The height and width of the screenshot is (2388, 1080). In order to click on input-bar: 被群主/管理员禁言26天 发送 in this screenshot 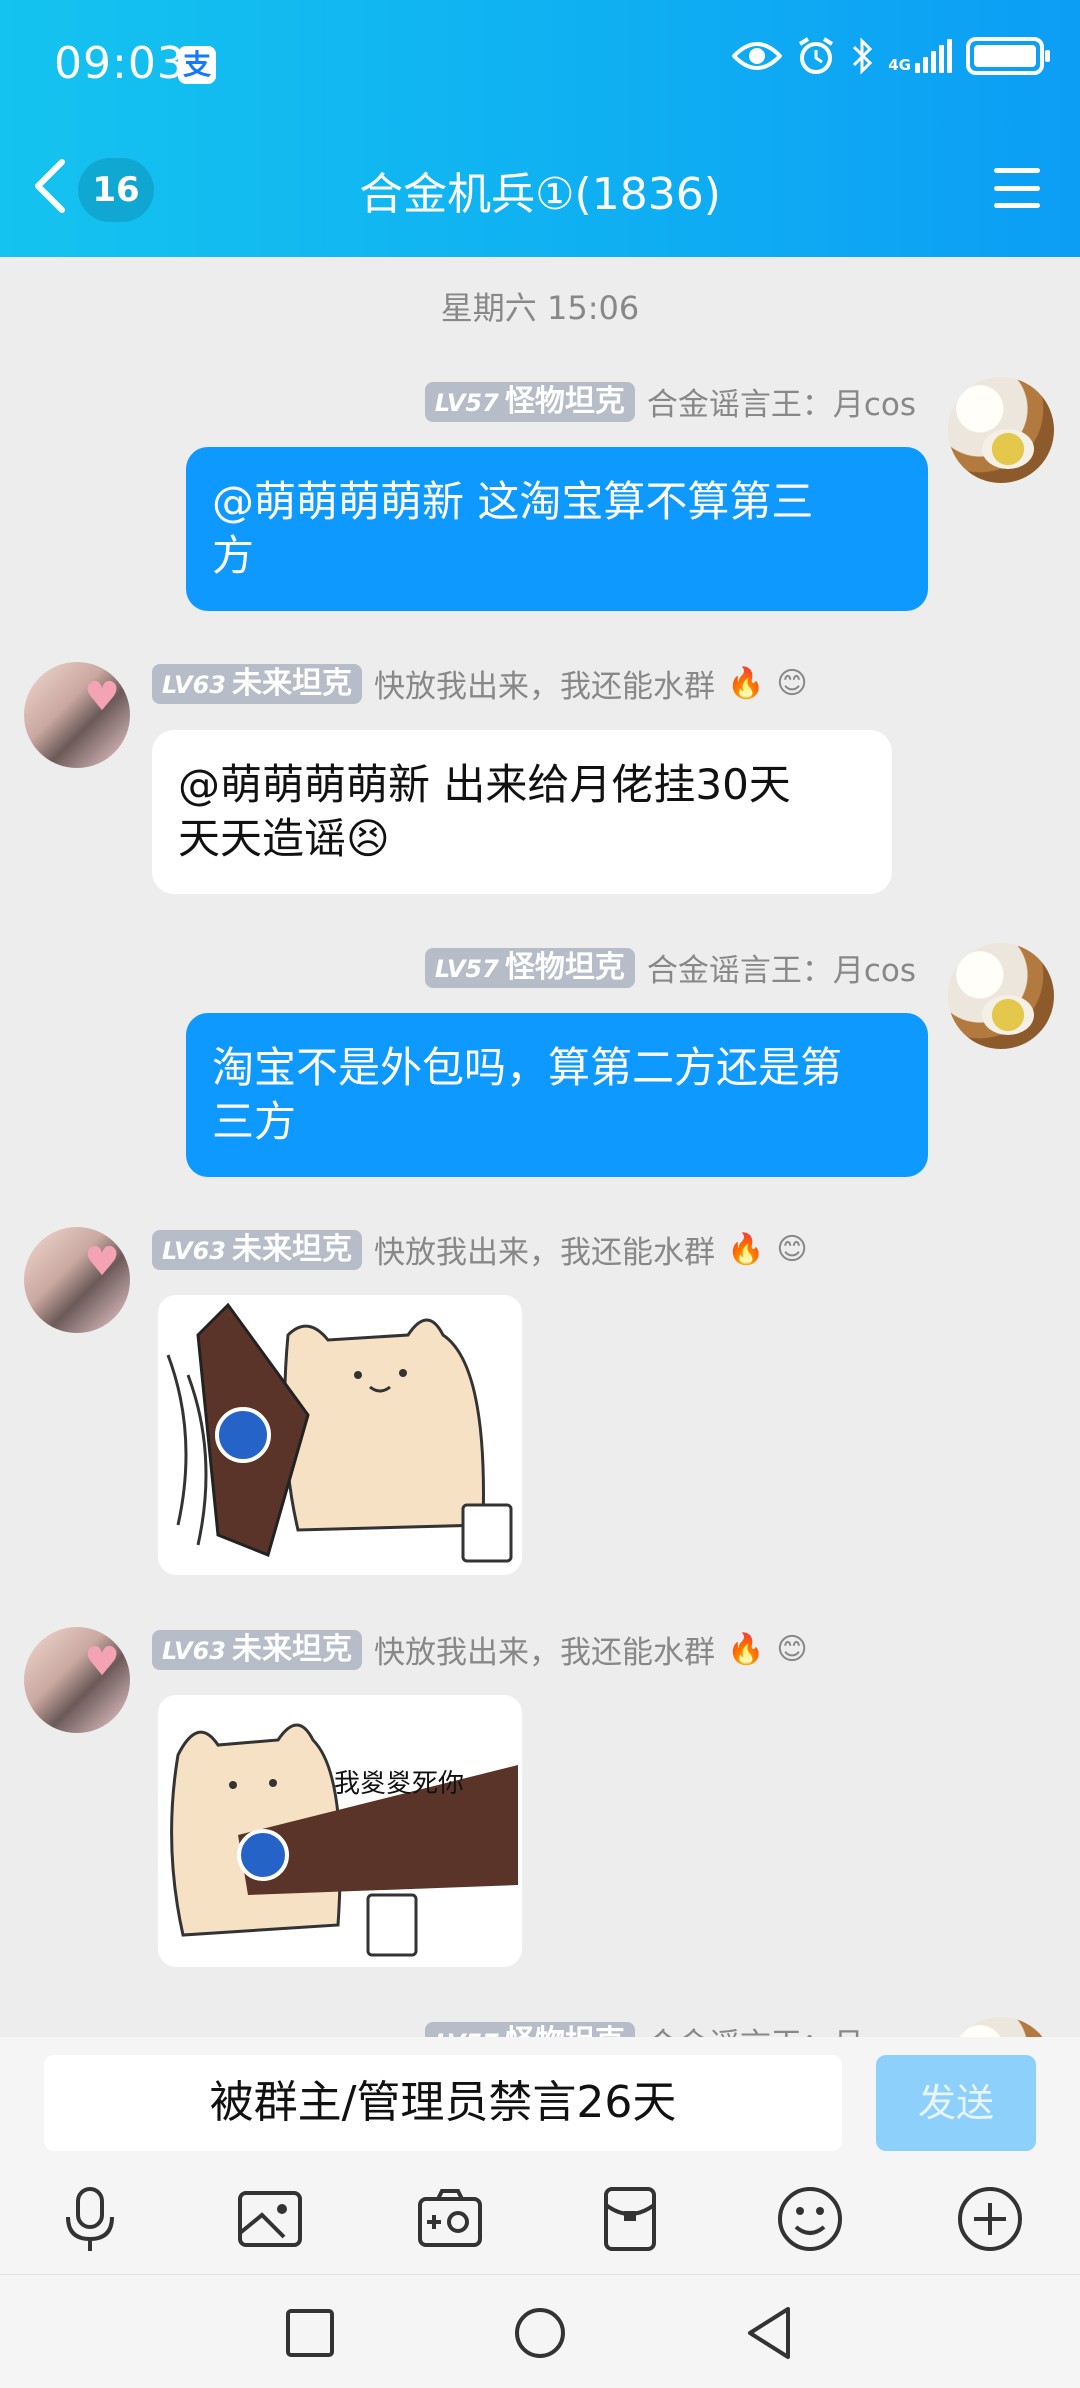, I will do `click(540, 2155)`.